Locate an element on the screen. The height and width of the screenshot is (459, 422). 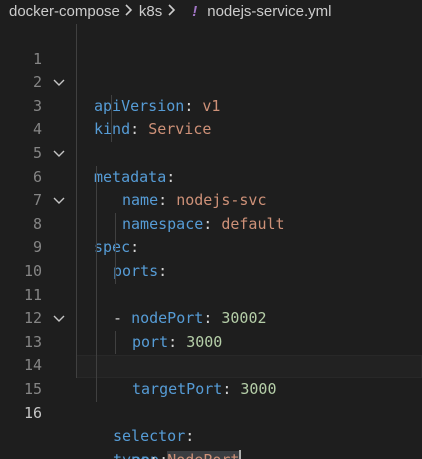
breadcrumb-folder: docker-compose is located at coordinates (60, 11).